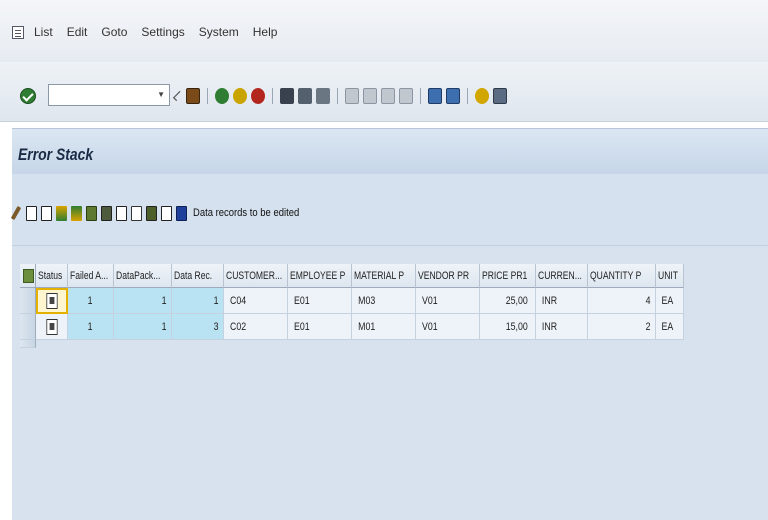 Image resolution: width=768 pixels, height=520 pixels. Describe the element at coordinates (256, 327) in the screenshot. I see `customer-cell: C02` at that location.